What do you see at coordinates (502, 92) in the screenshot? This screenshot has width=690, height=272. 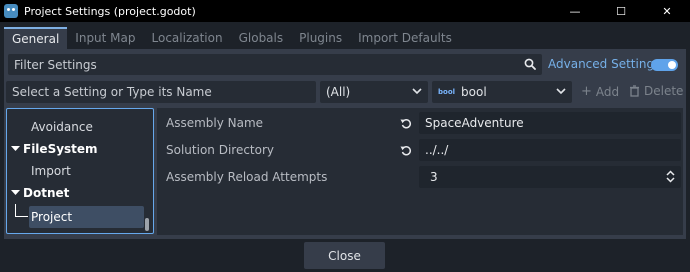 I see `type-select: bool bool` at bounding box center [502, 92].